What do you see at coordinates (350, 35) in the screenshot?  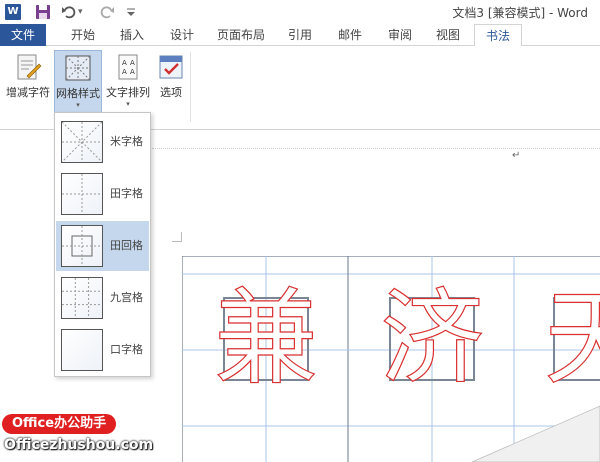 I see `tab-mailings: 邮件` at bounding box center [350, 35].